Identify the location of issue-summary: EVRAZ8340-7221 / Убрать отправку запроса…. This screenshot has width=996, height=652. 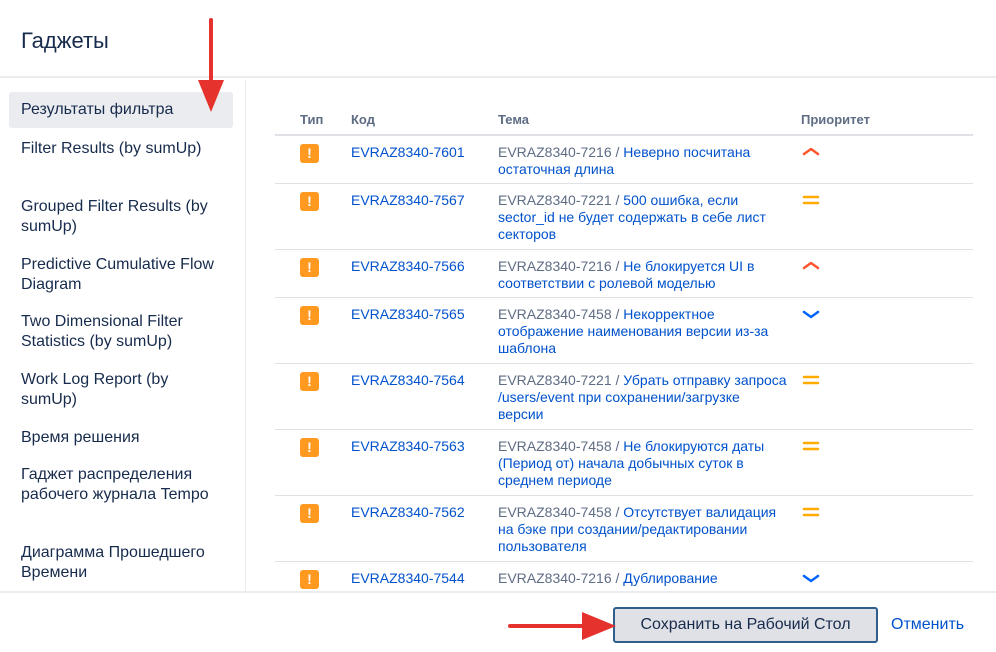
(643, 397).